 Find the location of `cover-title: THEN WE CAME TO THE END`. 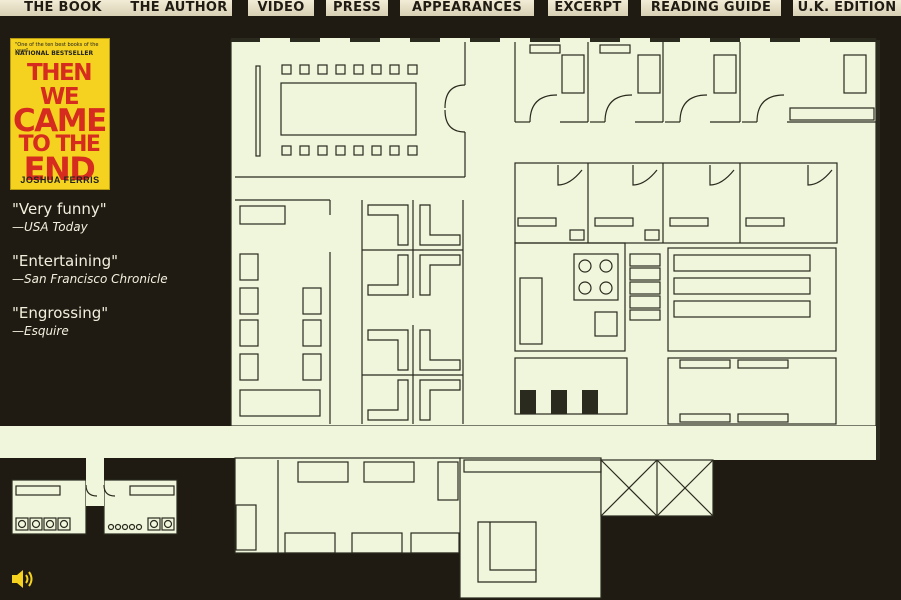

cover-title: THEN WE CAME TO THE END is located at coordinates (60, 122).